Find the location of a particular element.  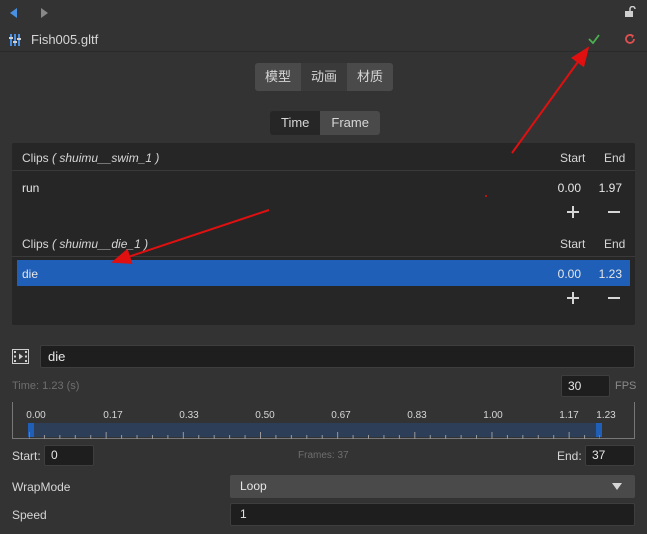

inspector-tabs: 模型 动画 材质 is located at coordinates (324, 77).